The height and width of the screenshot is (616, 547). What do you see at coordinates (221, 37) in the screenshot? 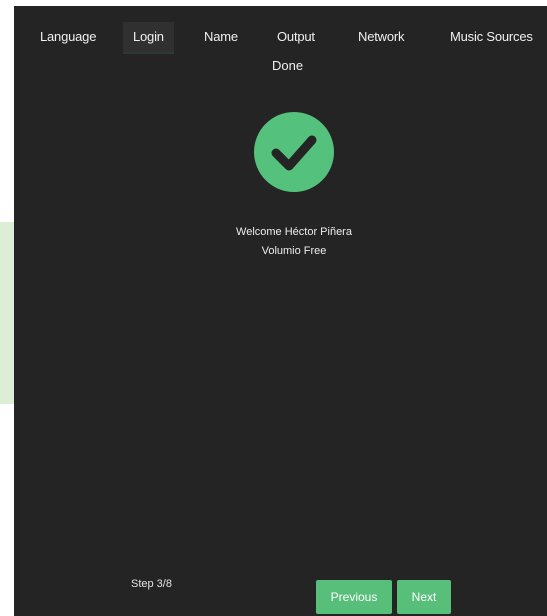
I see `tab-name: Name` at bounding box center [221, 37].